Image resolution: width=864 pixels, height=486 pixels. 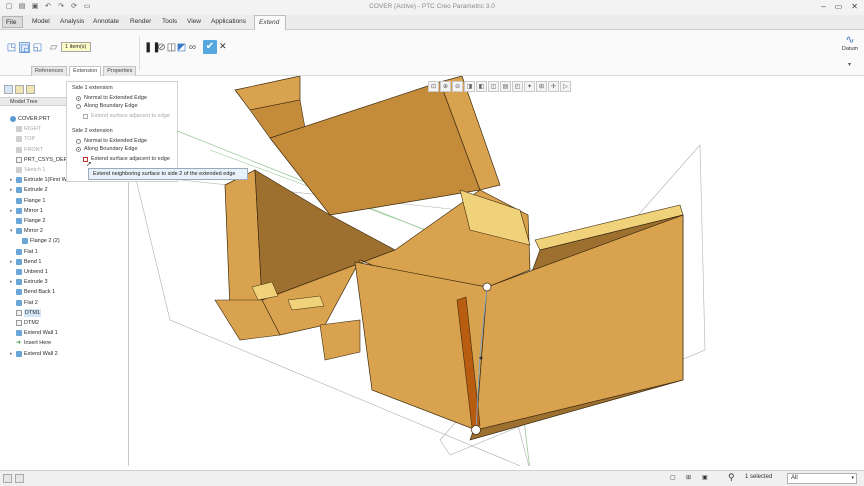 What do you see at coordinates (27, 119) in the screenshot?
I see `tree-row: COVER.PRT` at bounding box center [27, 119].